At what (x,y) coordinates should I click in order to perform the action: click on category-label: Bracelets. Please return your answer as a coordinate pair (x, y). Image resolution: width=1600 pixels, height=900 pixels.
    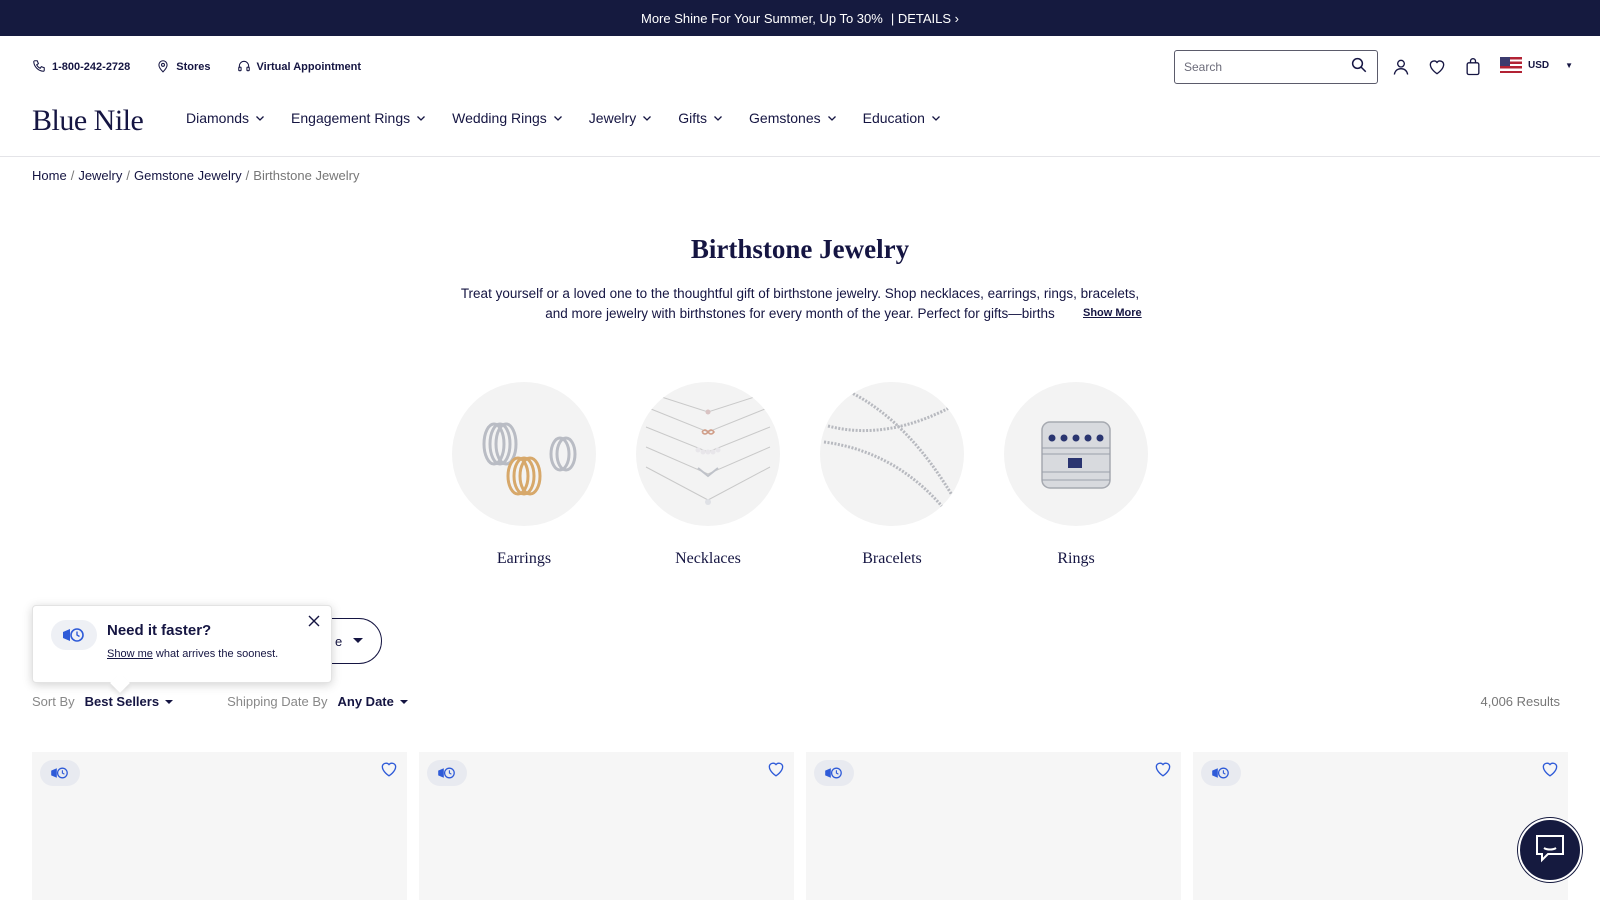
    Looking at the image, I should click on (892, 558).